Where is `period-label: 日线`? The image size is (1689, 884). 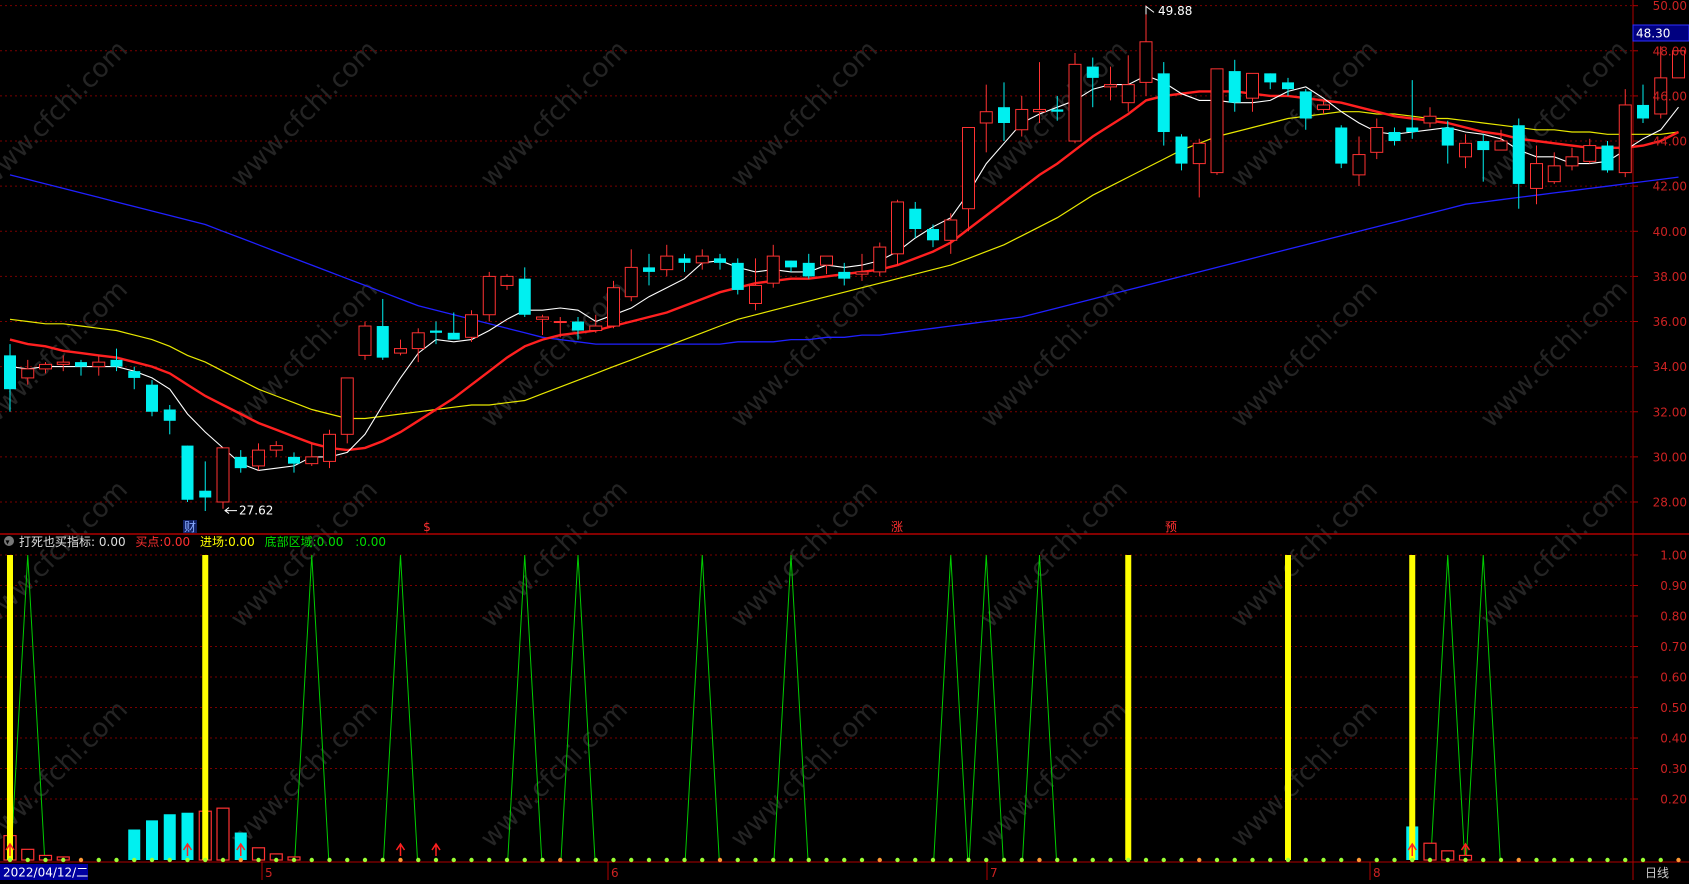
period-label: 日线 is located at coordinates (1657, 873).